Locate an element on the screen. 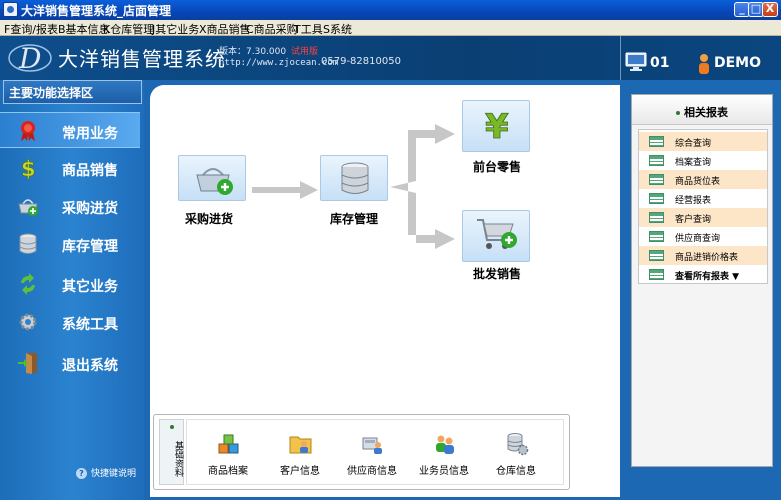  sidebar-item-product-sales: $ 商品销售 is located at coordinates (70, 168).